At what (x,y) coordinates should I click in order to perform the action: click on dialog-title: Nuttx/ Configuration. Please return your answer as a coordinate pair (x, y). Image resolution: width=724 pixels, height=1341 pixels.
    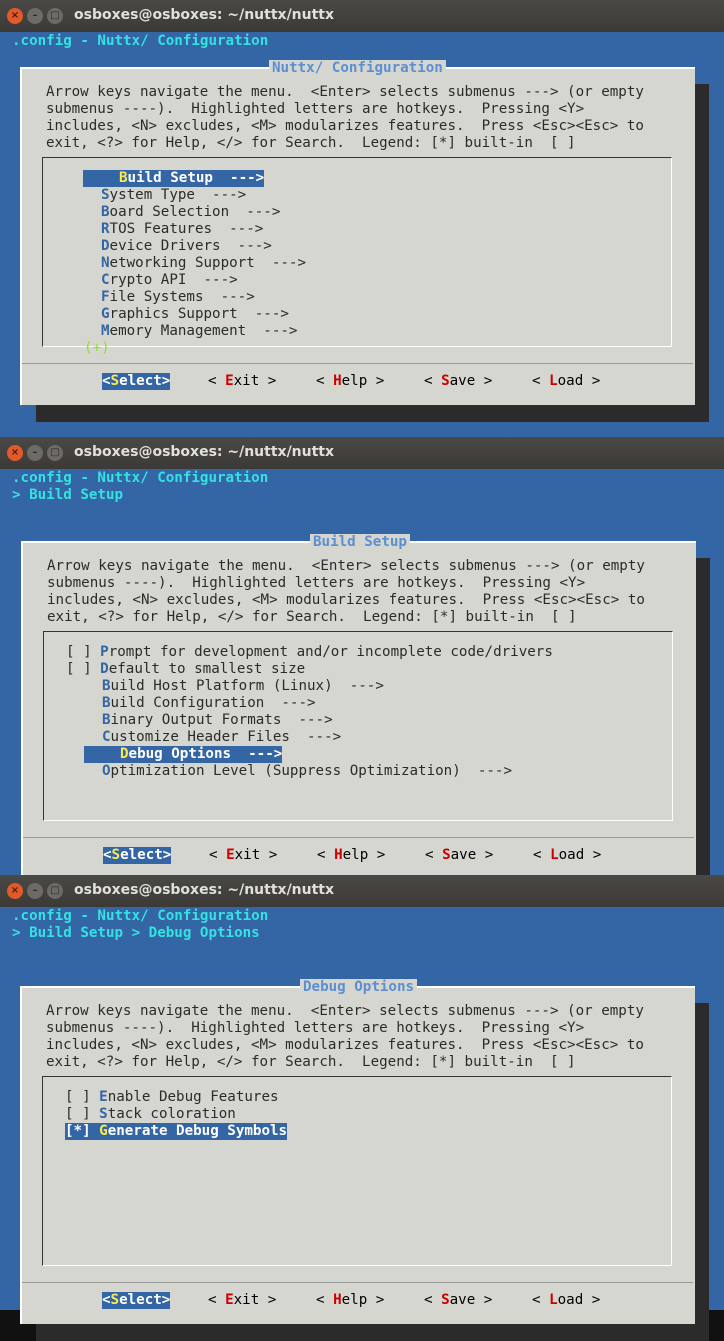
    Looking at the image, I should click on (357, 68).